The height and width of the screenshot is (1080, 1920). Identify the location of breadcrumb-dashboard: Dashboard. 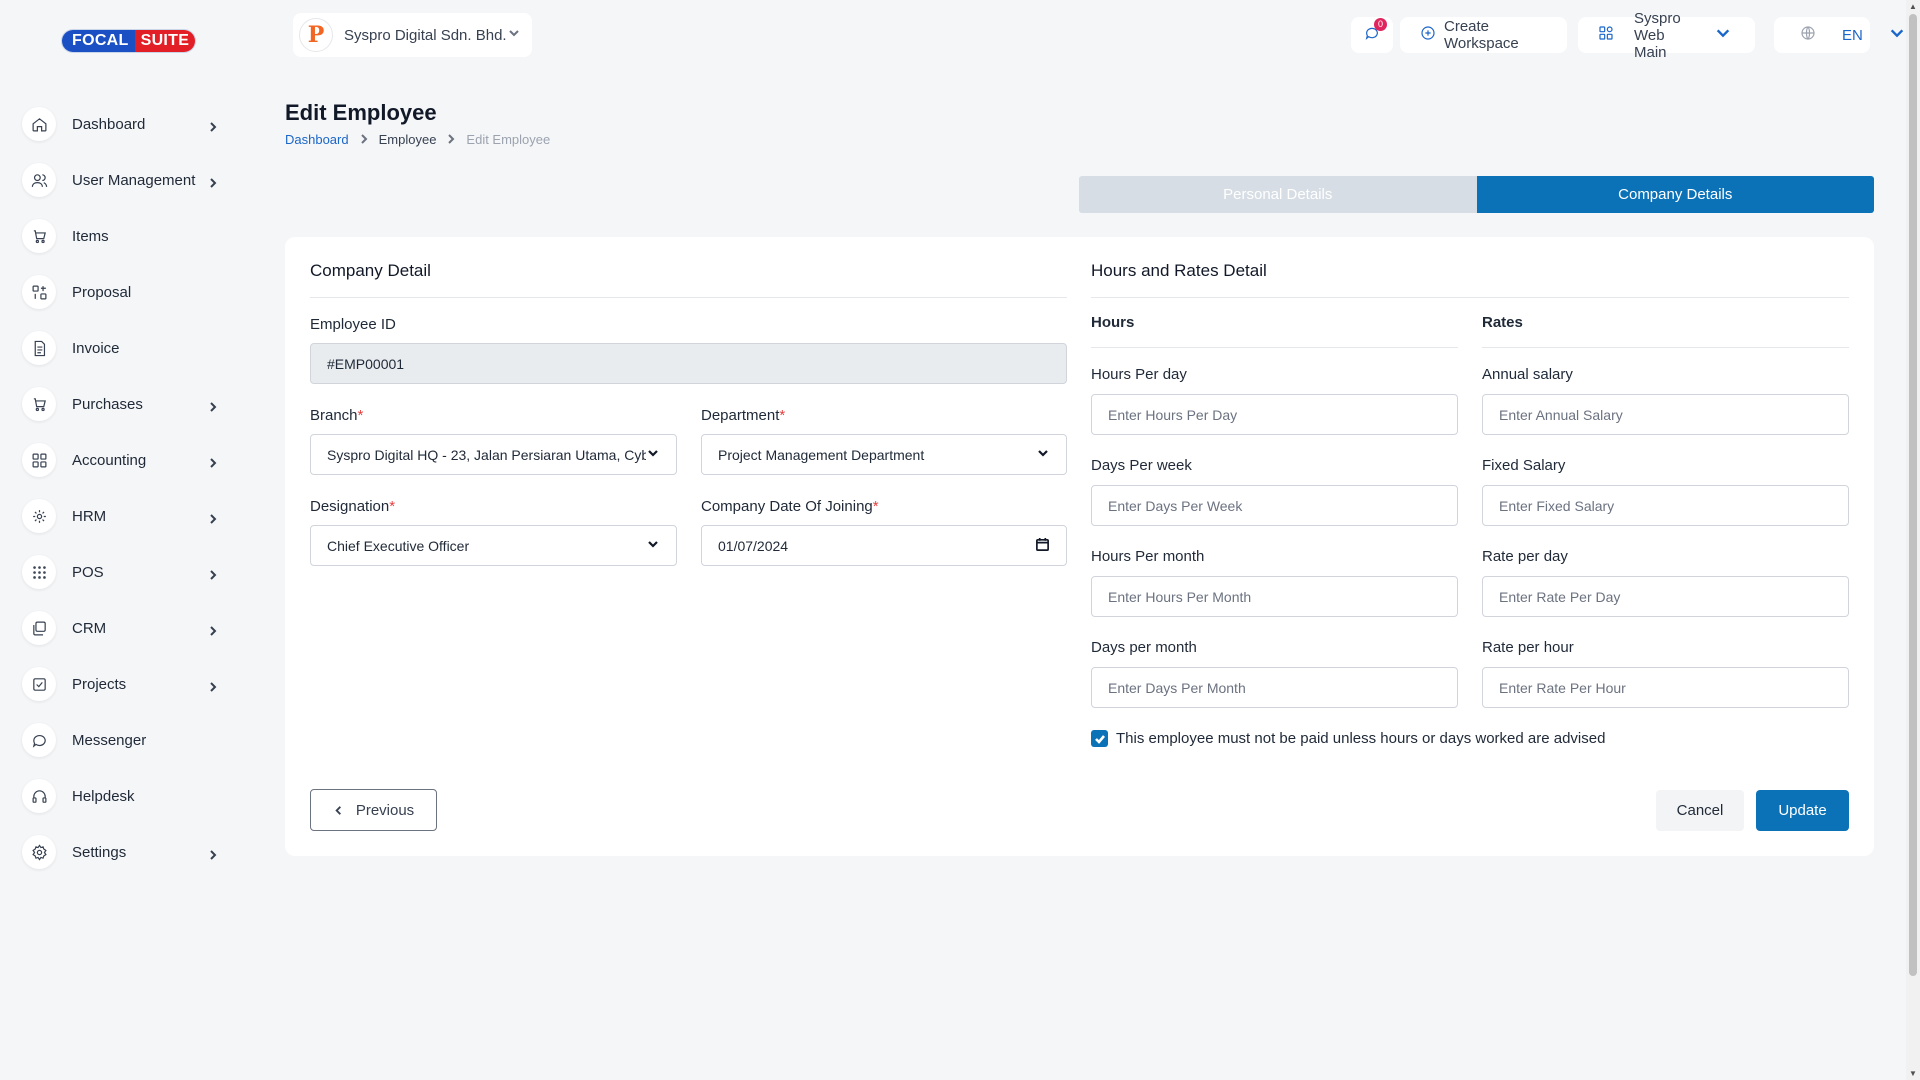
(317, 139).